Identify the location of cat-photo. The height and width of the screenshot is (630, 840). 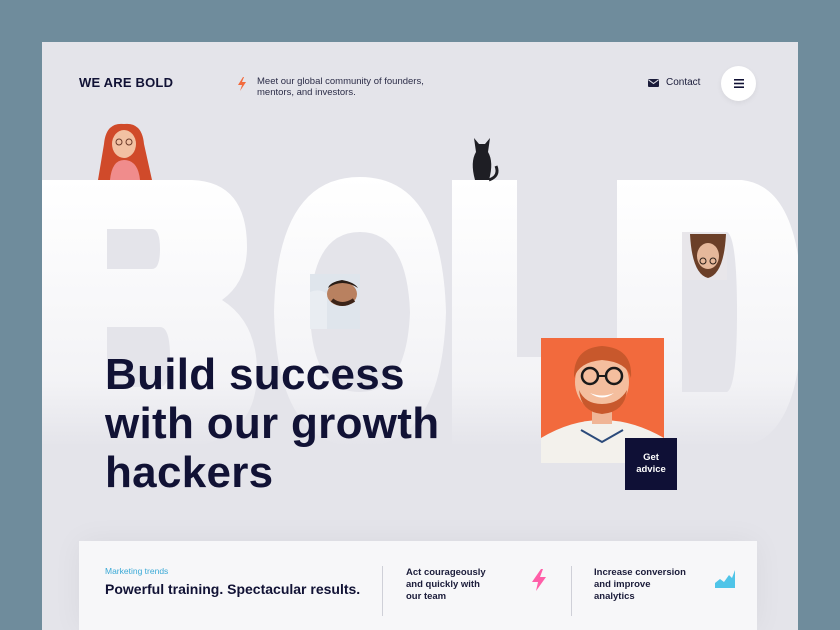
(485, 160).